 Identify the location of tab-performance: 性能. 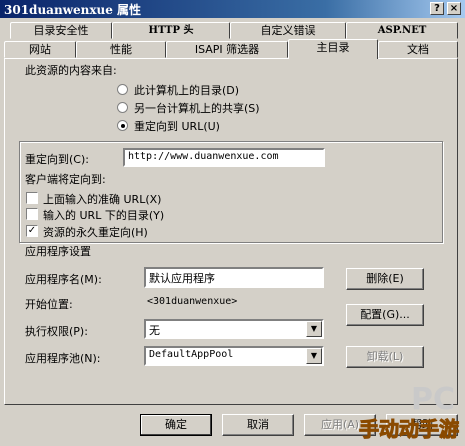
(121, 49).